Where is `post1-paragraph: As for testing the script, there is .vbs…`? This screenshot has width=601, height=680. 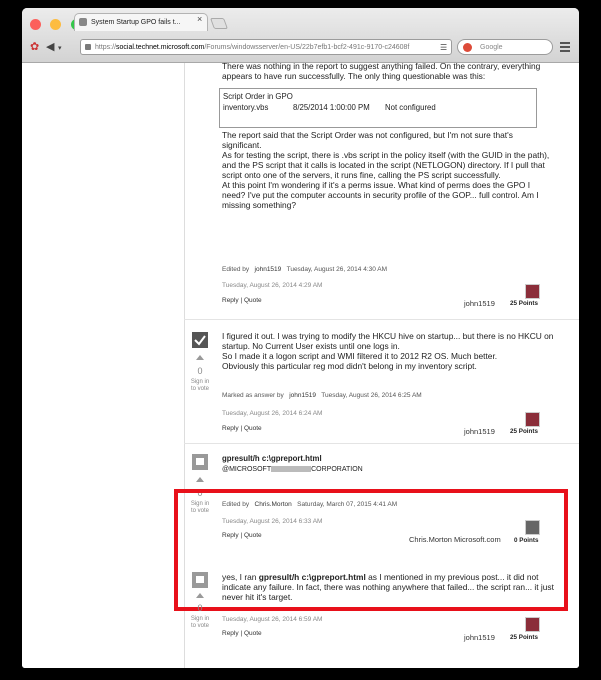 post1-paragraph: As for testing the script, there is .vbs… is located at coordinates (386, 165).